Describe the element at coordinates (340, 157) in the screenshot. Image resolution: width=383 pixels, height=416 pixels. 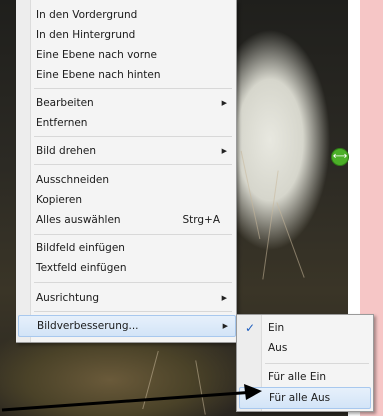
I see `rotate-handle-icon: ⟷` at that location.